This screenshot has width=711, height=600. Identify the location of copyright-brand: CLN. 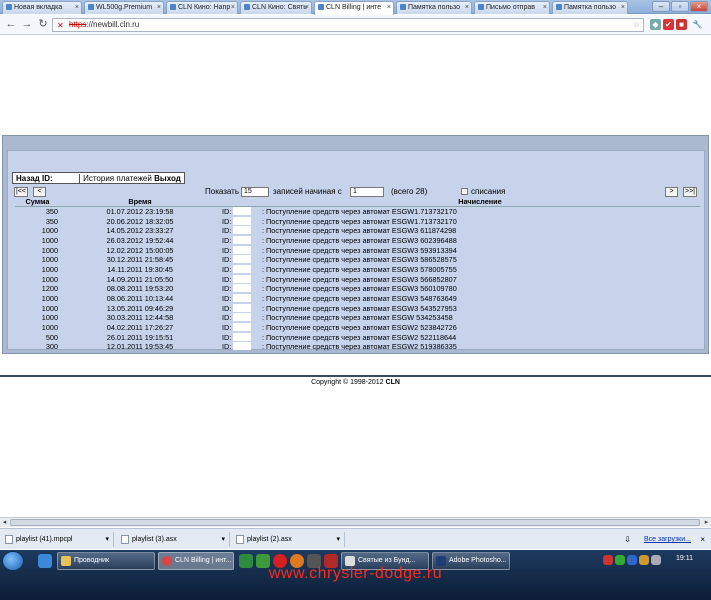
(392, 382).